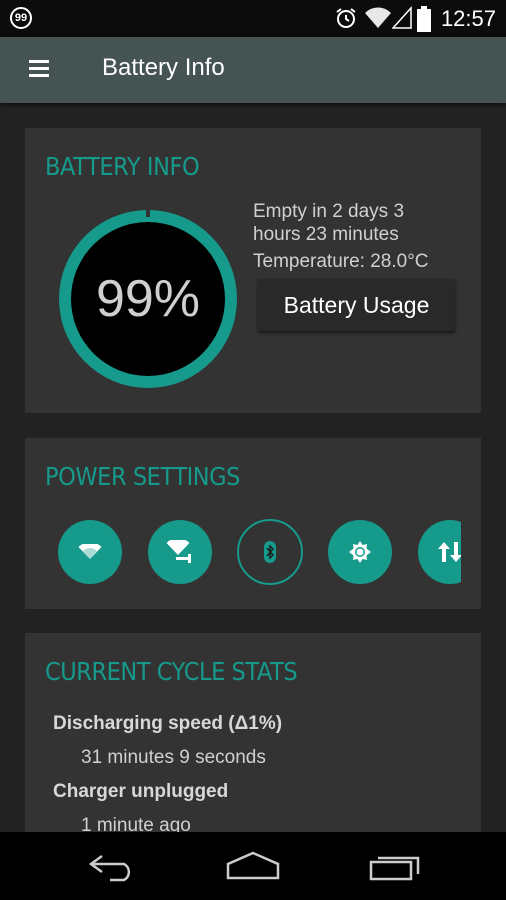 The image size is (506, 900). I want to click on bluetooth-icon, so click(270, 552).